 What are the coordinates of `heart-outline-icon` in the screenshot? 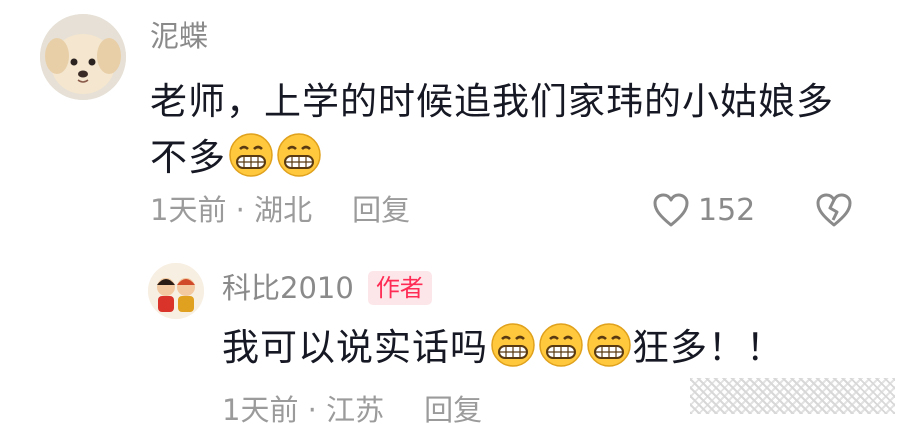 It's located at (671, 210).